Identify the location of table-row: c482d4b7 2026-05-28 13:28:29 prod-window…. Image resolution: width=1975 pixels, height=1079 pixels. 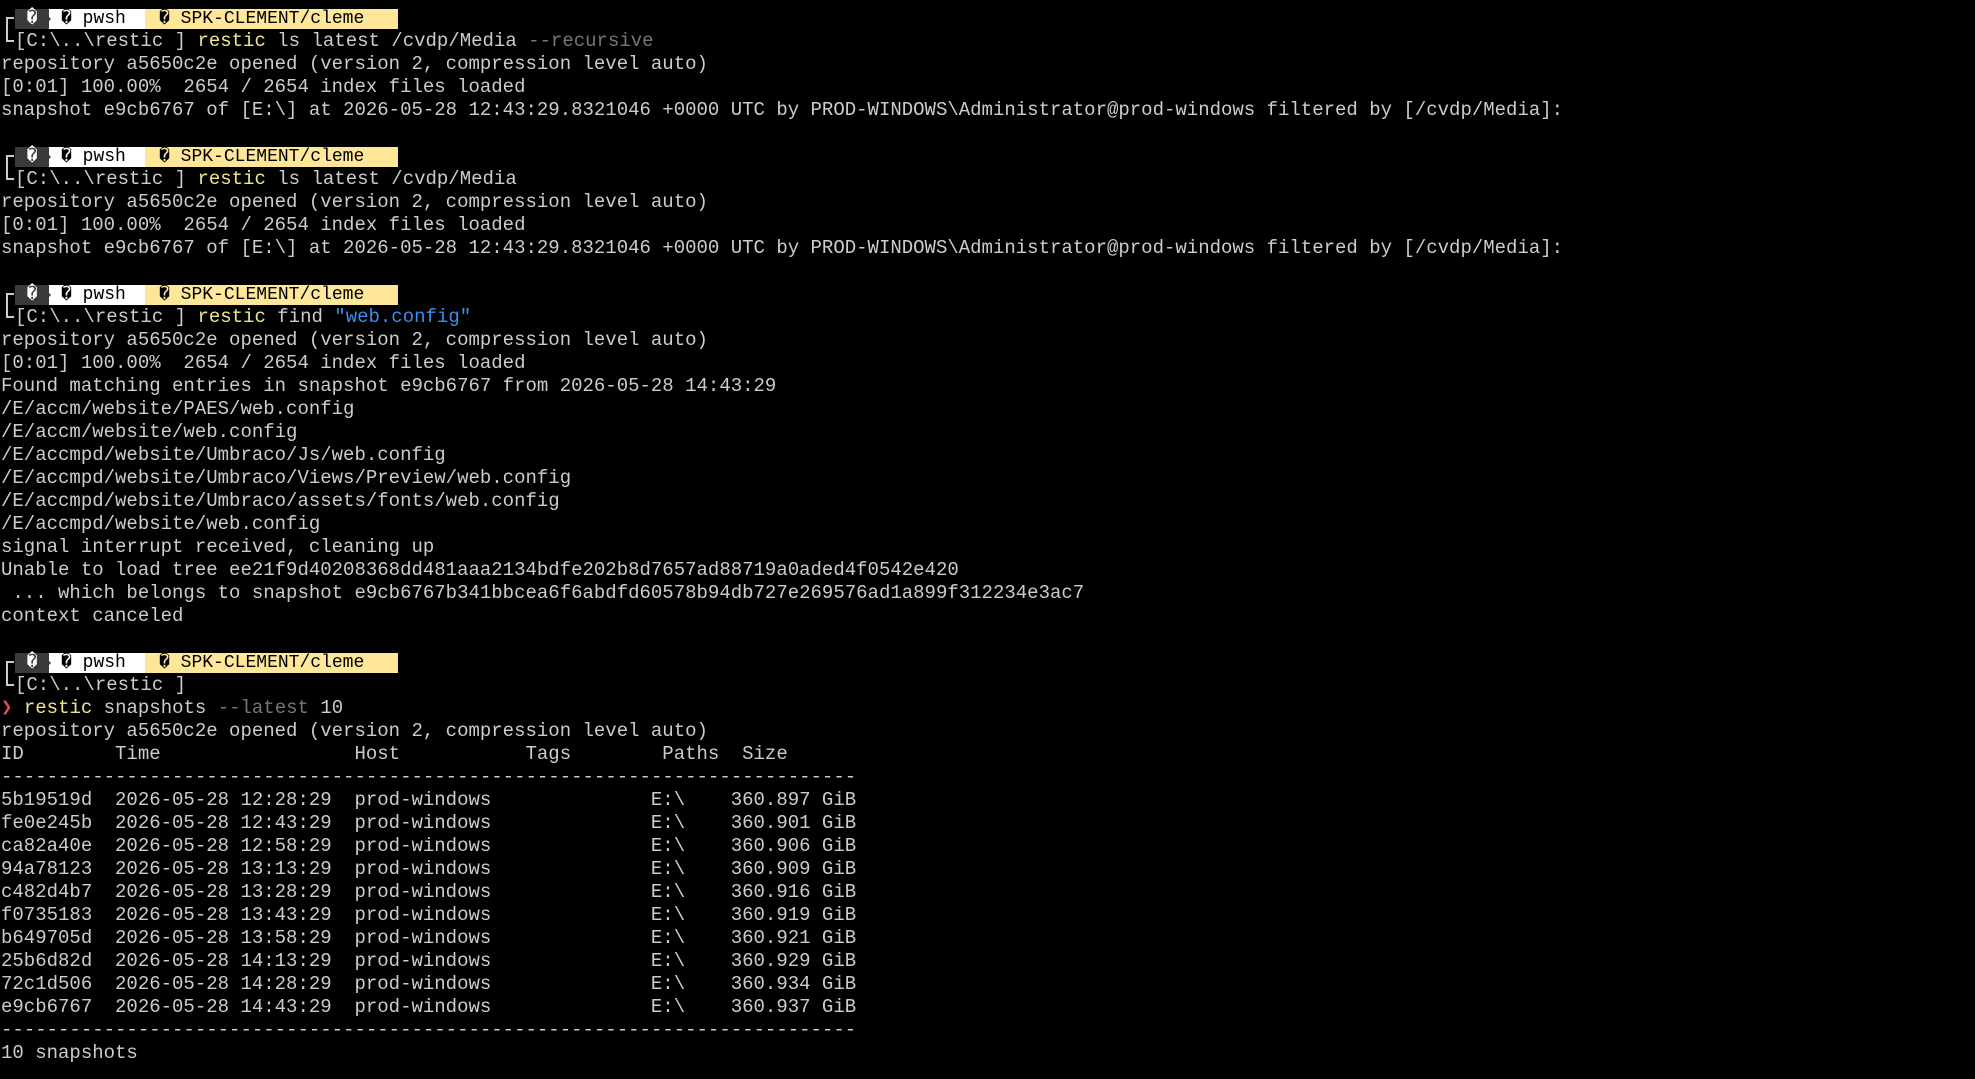
(429, 892).